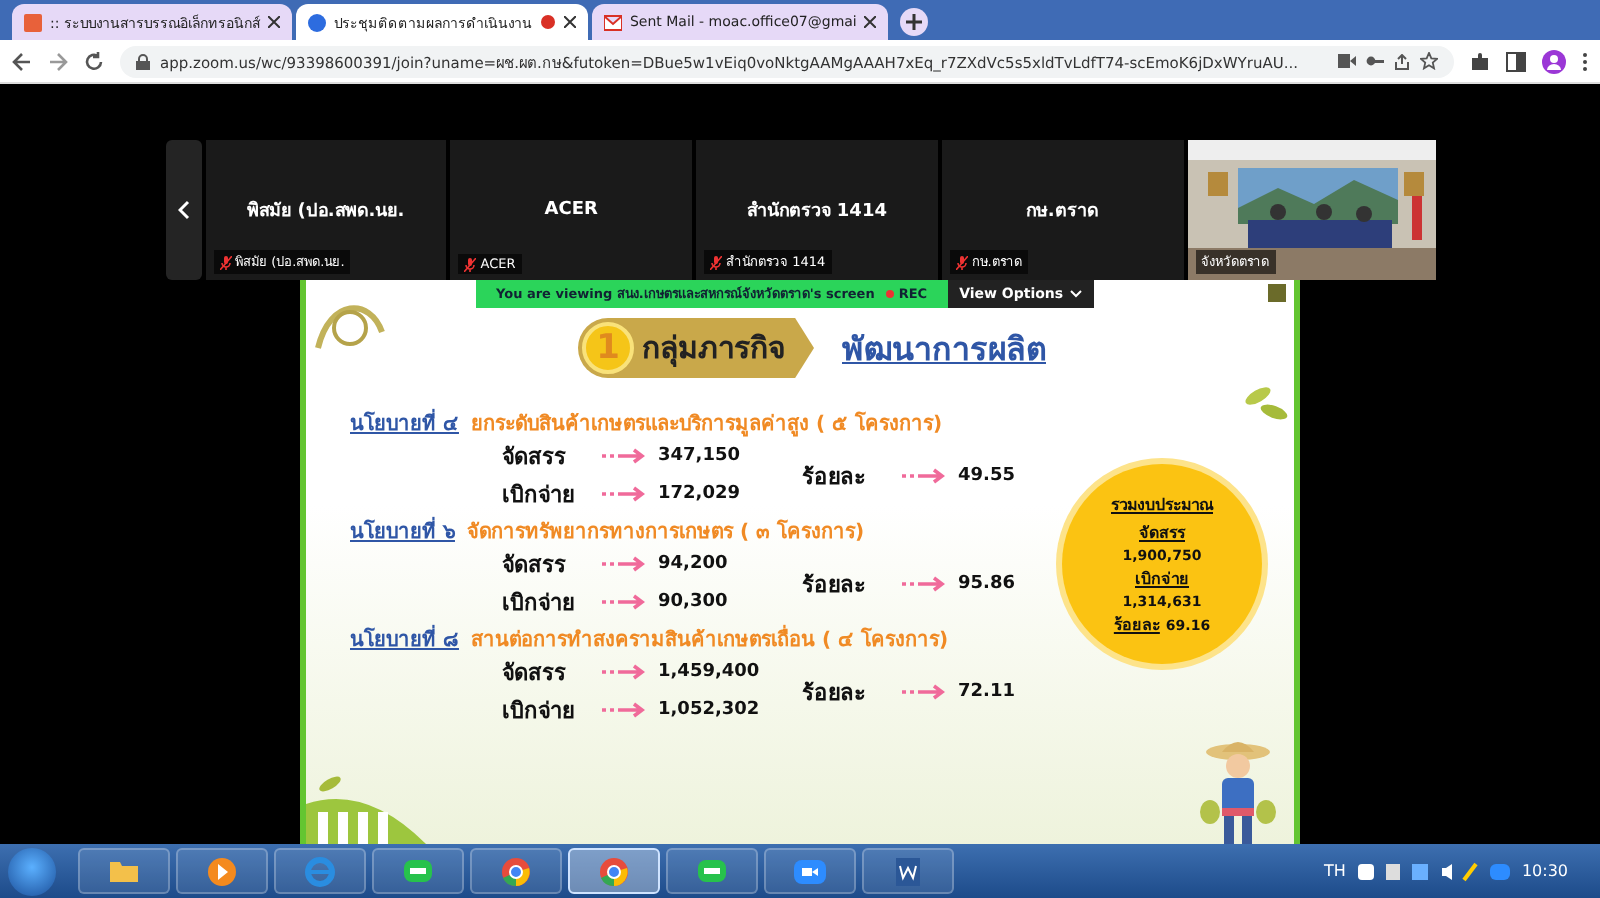 This screenshot has height=898, width=1600. What do you see at coordinates (1402, 61) in the screenshot?
I see `share-icon` at bounding box center [1402, 61].